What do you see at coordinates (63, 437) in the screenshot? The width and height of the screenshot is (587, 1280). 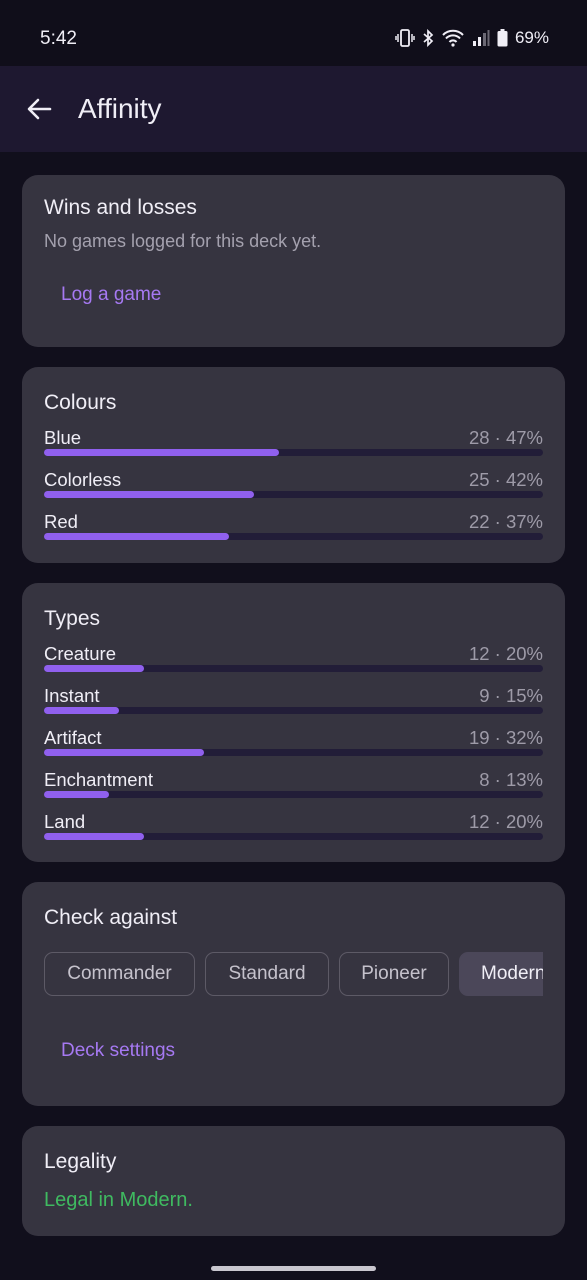 I see `colour-label: Blue` at bounding box center [63, 437].